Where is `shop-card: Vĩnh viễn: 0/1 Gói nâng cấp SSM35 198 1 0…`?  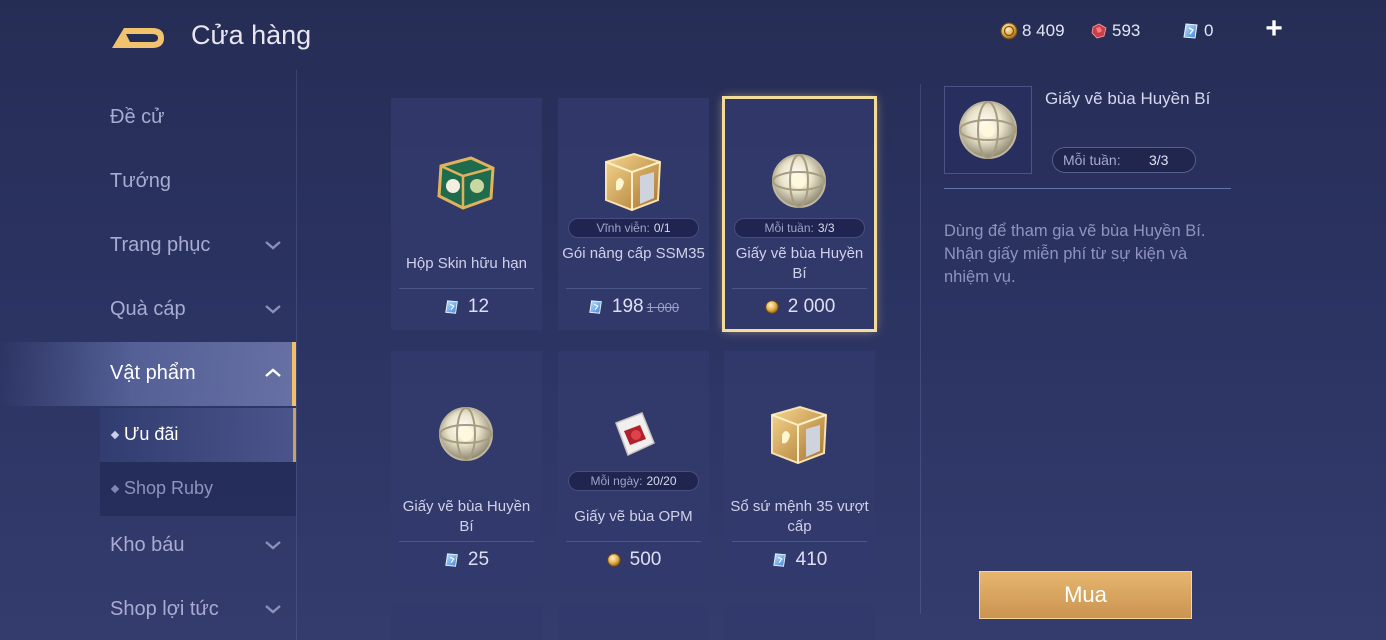 shop-card: Vĩnh viễn: 0/1 Gói nâng cấp SSM35 198 1 0… is located at coordinates (633, 214).